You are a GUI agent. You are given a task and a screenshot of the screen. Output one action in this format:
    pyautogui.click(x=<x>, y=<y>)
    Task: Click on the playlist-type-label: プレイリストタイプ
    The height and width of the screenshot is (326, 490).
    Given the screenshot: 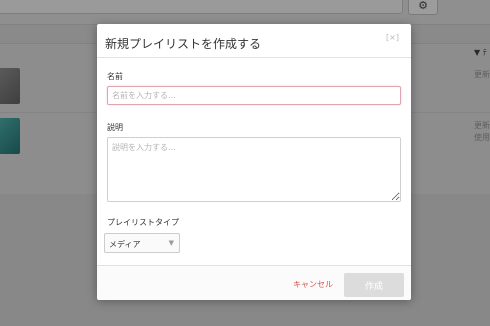 What is the action you would take?
    pyautogui.click(x=143, y=222)
    